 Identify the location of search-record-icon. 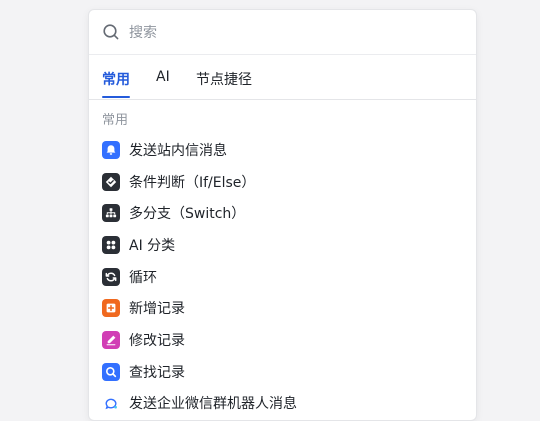
(111, 371).